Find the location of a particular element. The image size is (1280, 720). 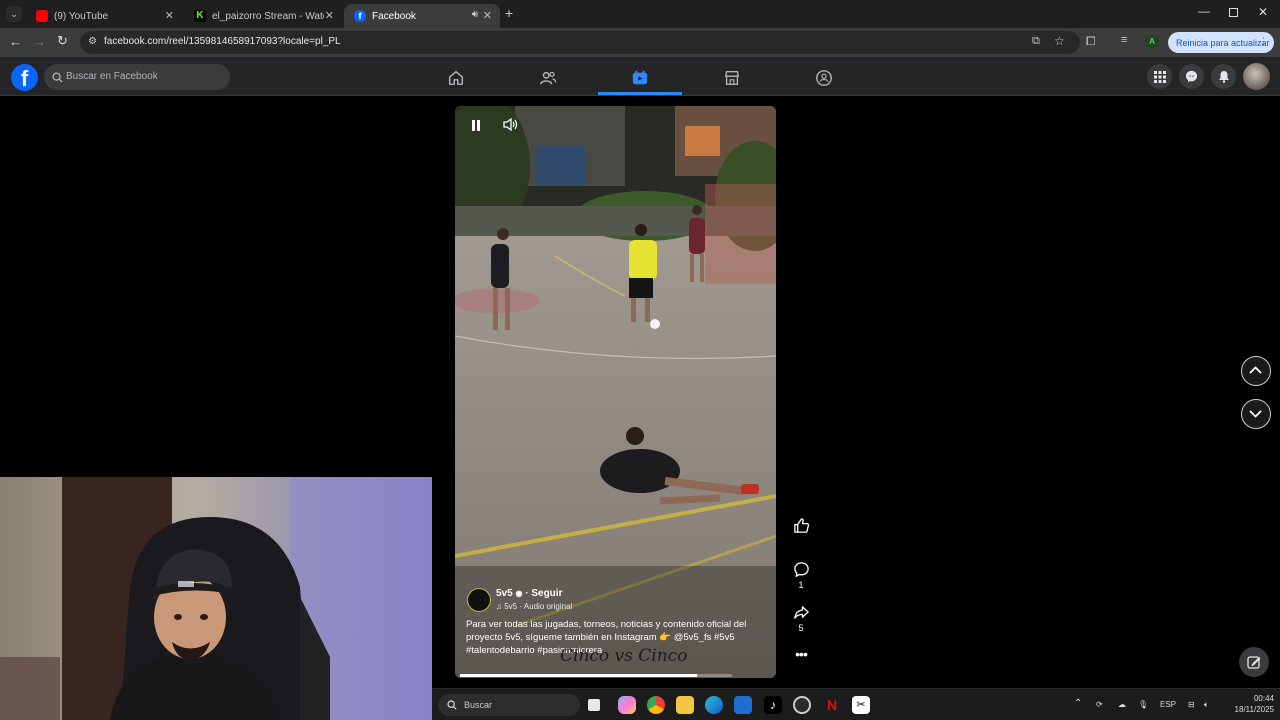

speaker-icon: 🔊︎ is located at coordinates (475, 14).